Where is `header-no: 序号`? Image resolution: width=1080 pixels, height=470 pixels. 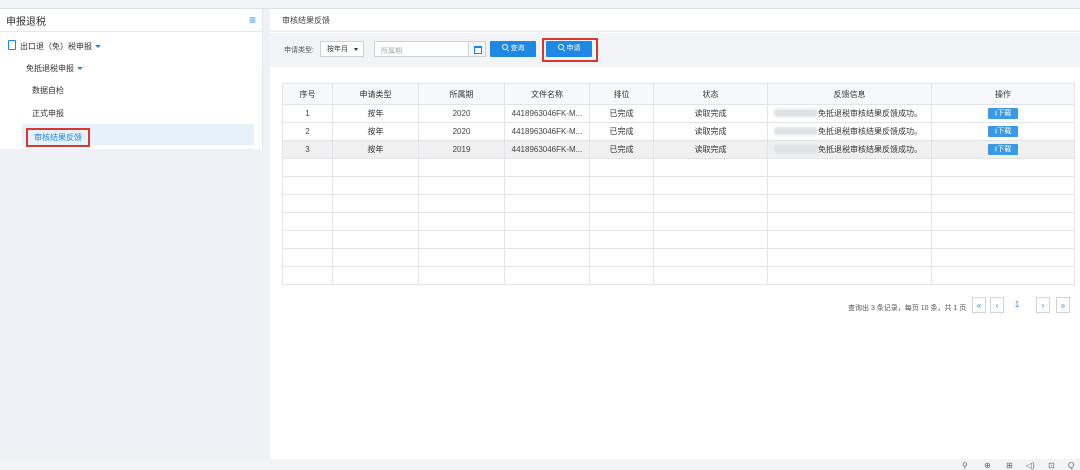 header-no: 序号 is located at coordinates (307, 94).